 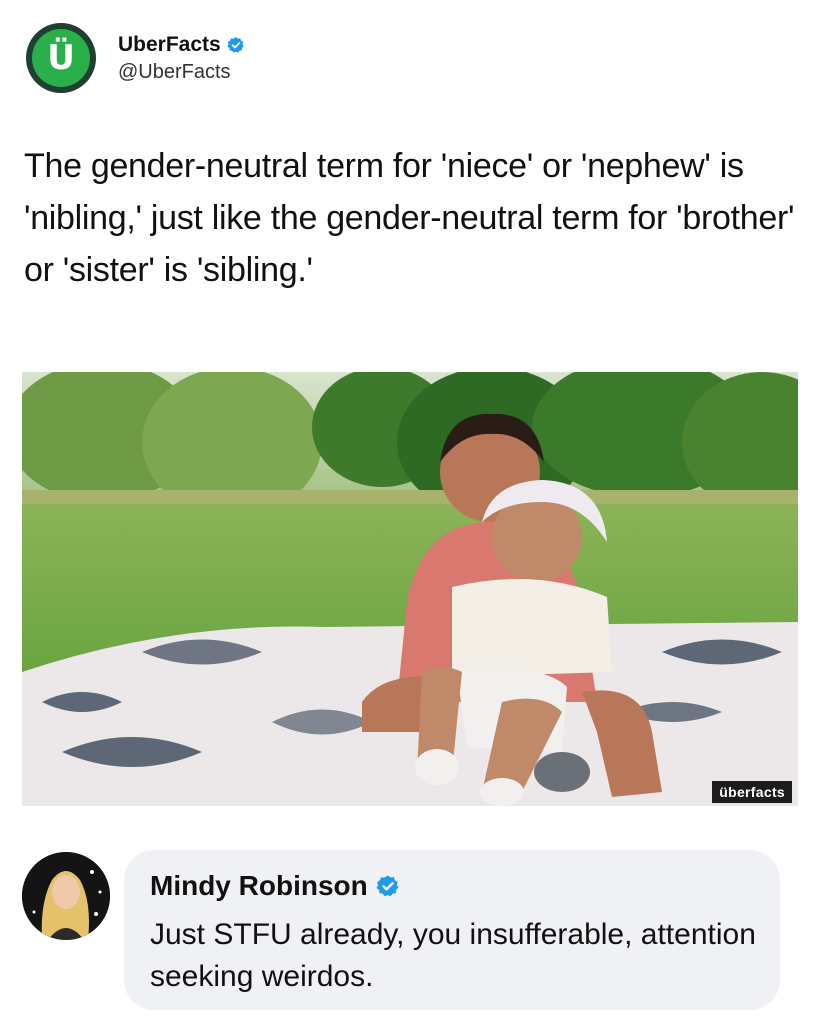 I want to click on commenter-name: Mindy Robinson, so click(x=259, y=886).